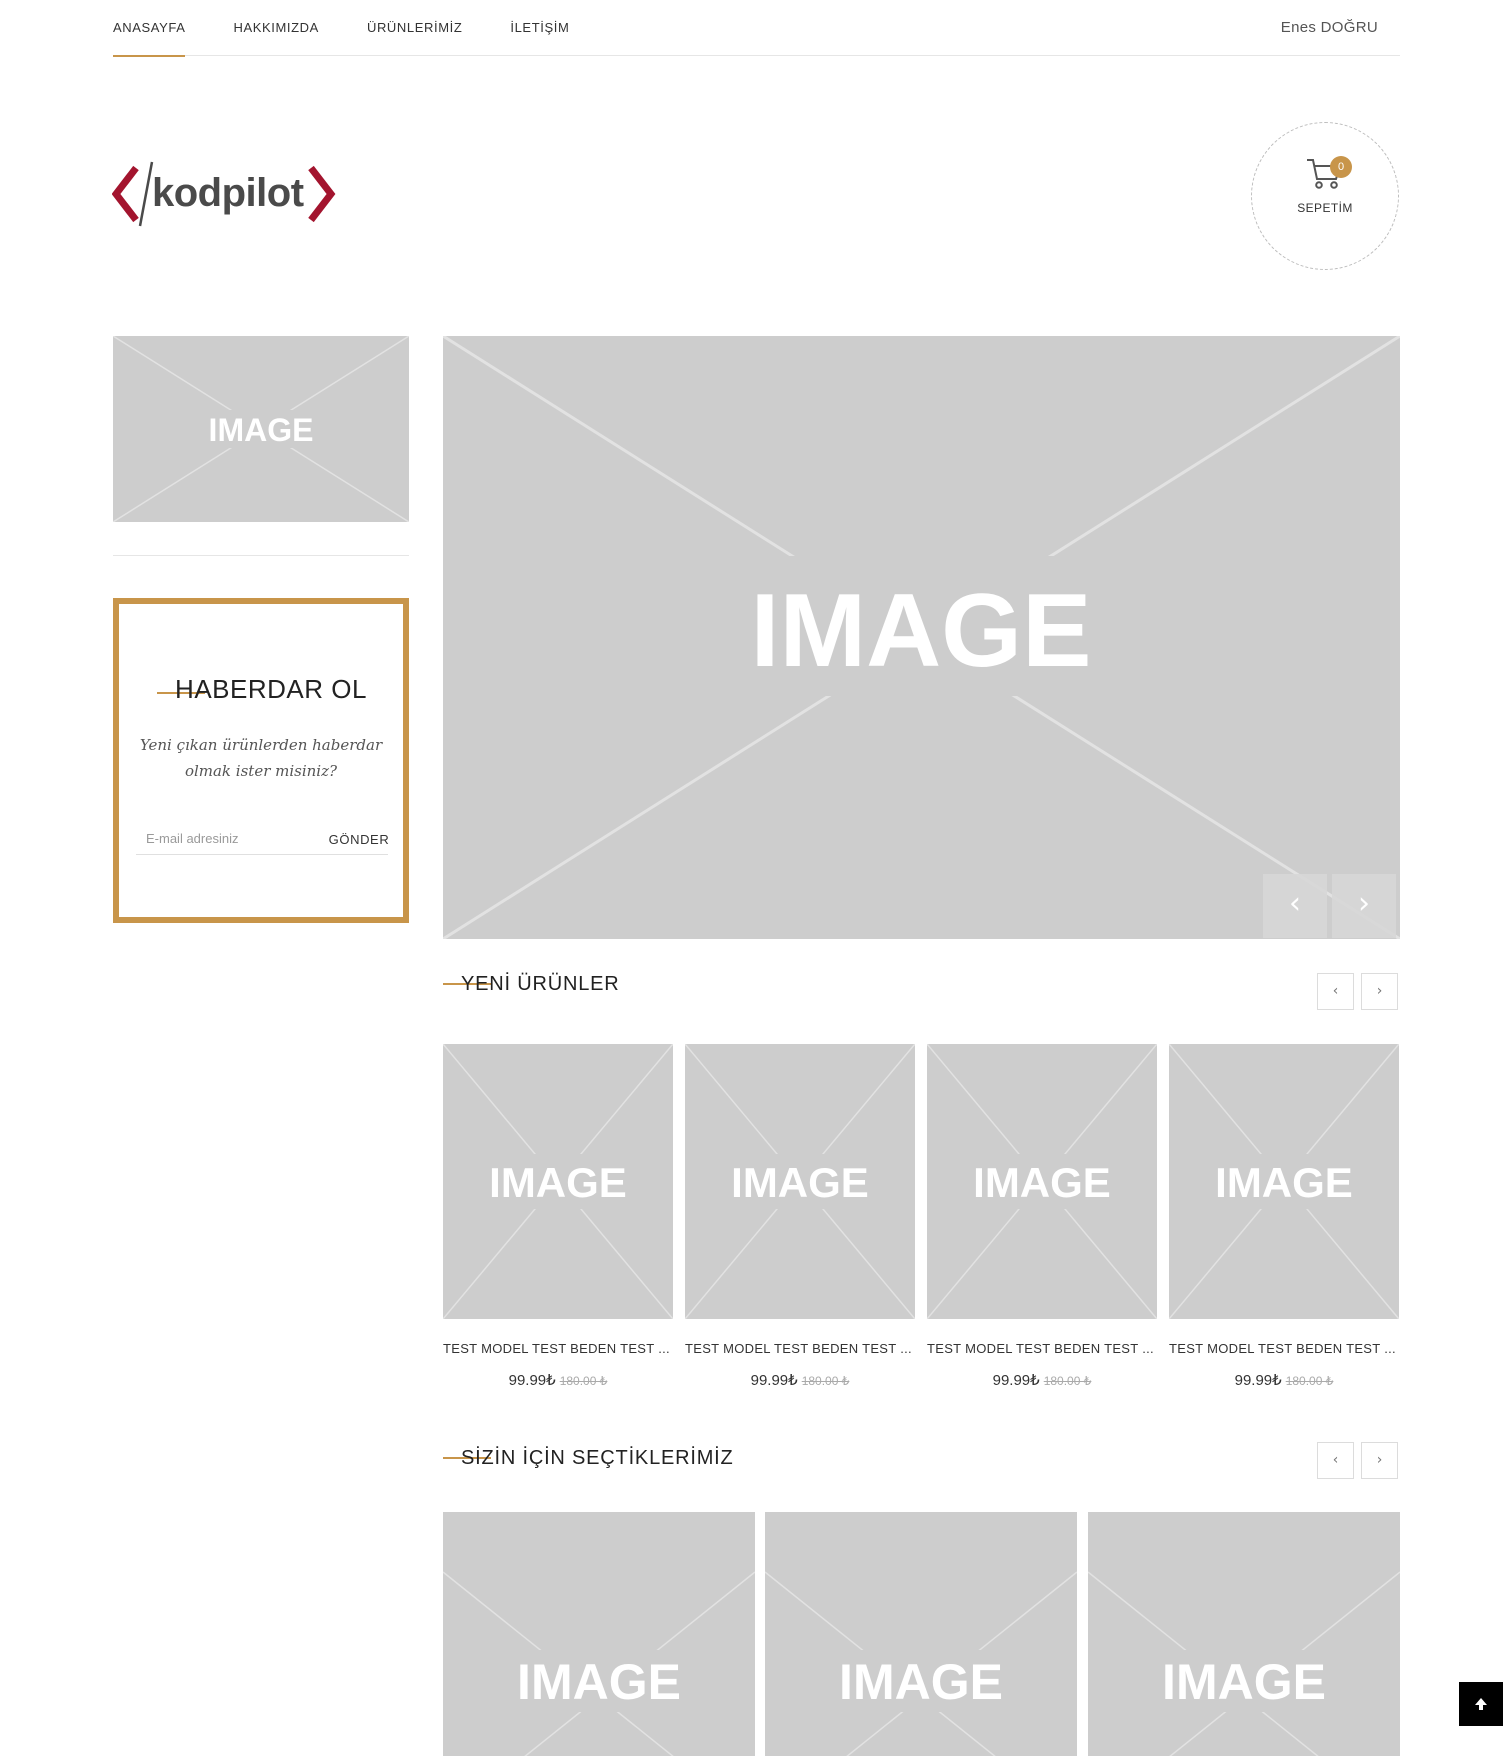 The height and width of the screenshot is (1756, 1512). What do you see at coordinates (228, 193) in the screenshot?
I see `logo-text: kodpilot` at bounding box center [228, 193].